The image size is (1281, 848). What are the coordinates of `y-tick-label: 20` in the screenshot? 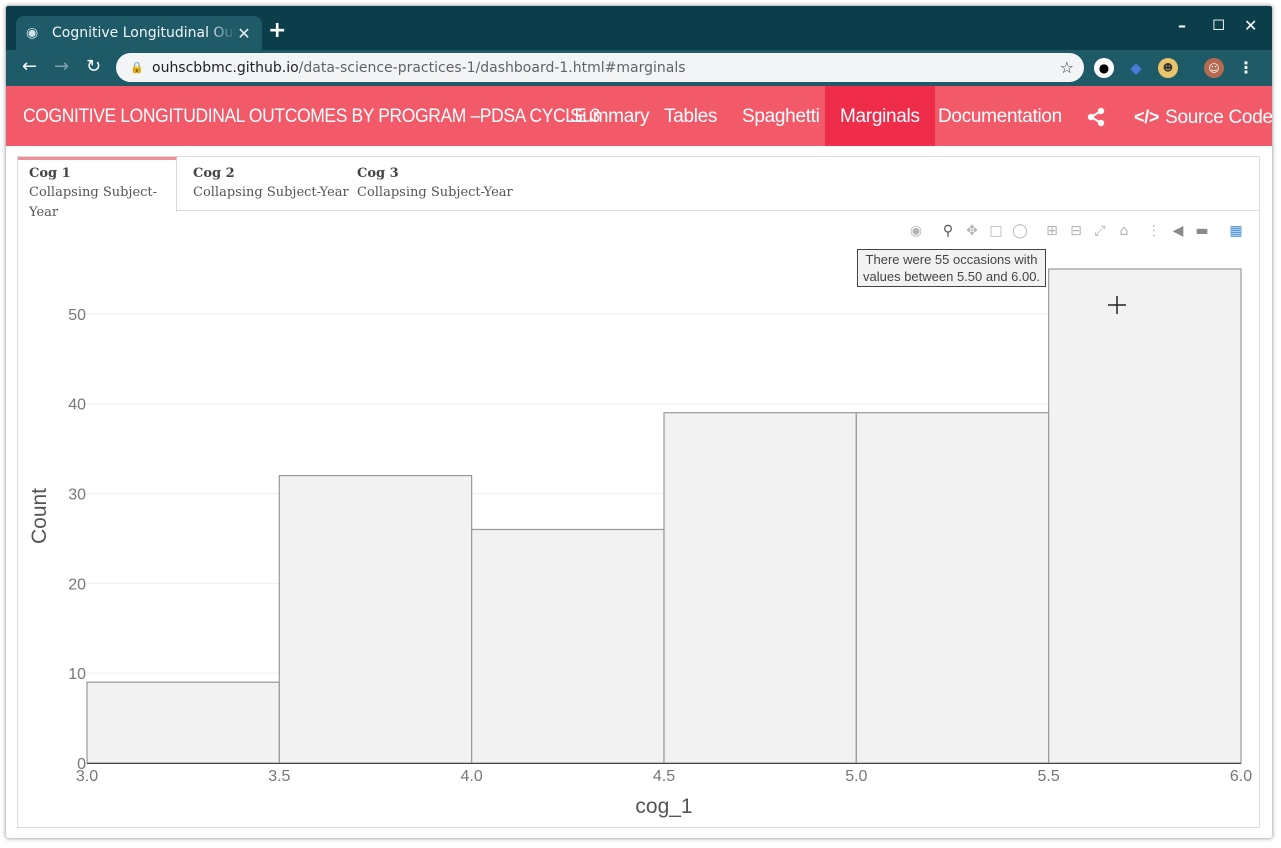 It's located at (77, 584).